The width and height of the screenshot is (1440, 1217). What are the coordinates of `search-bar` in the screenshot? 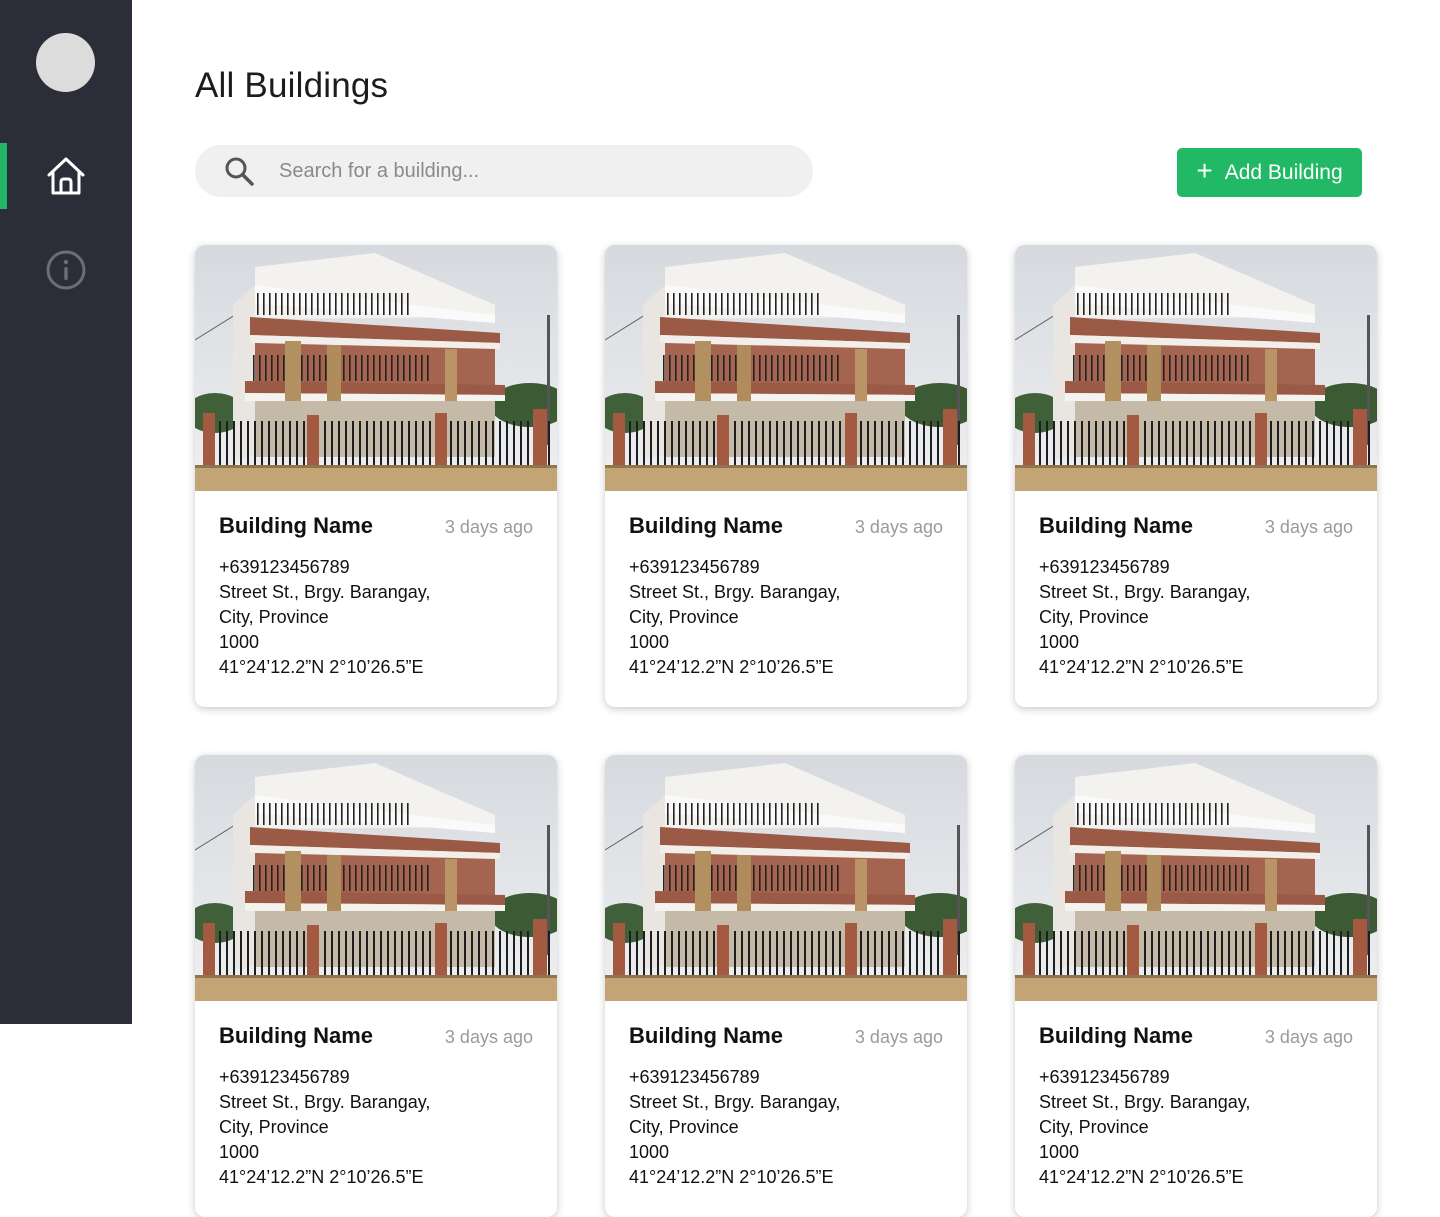 It's located at (504, 171).